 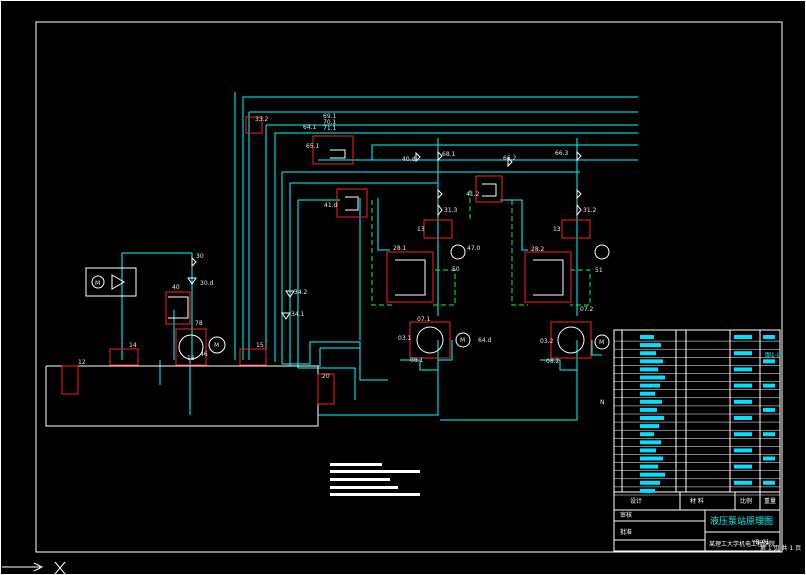 I want to click on label-16: 16, so click(x=191, y=358).